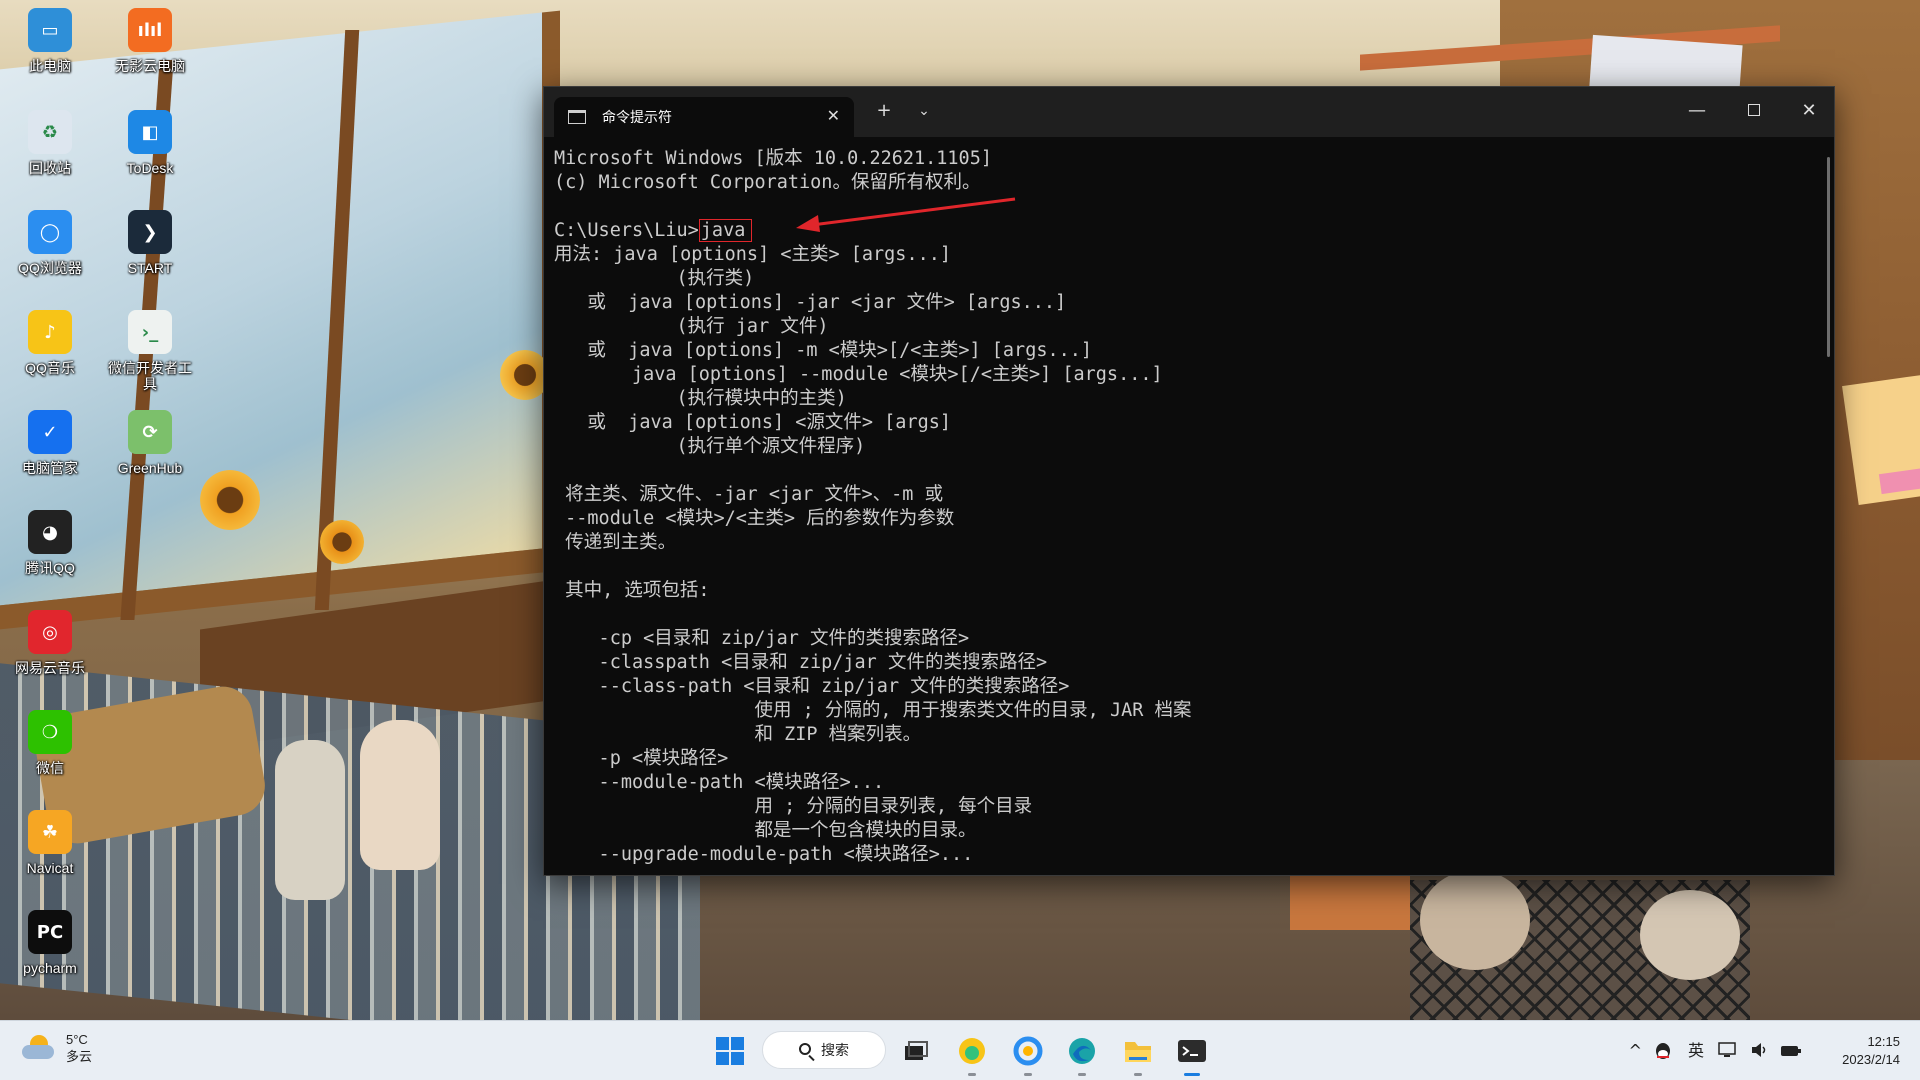 Image resolution: width=1920 pixels, height=1080 pixels. What do you see at coordinates (700, 398) in the screenshot?
I see `console-line: (执行模块中的主类)` at bounding box center [700, 398].